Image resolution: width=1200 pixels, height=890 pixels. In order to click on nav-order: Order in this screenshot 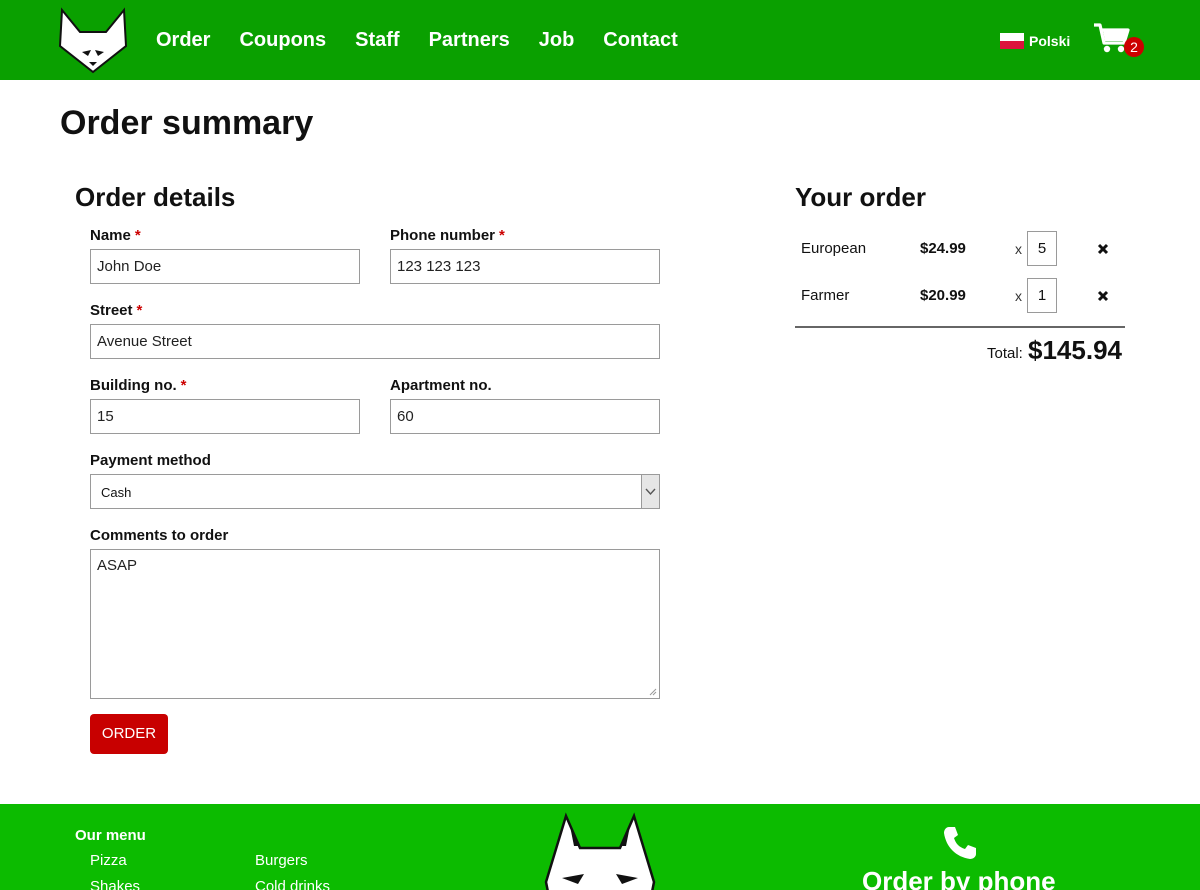, I will do `click(183, 40)`.